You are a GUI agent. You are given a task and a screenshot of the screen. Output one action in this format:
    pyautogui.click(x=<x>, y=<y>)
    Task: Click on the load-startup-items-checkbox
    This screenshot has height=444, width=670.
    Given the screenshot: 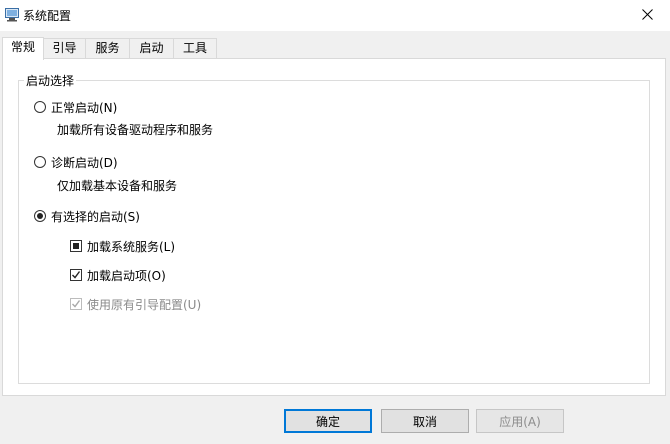 What is the action you would take?
    pyautogui.click(x=76, y=275)
    